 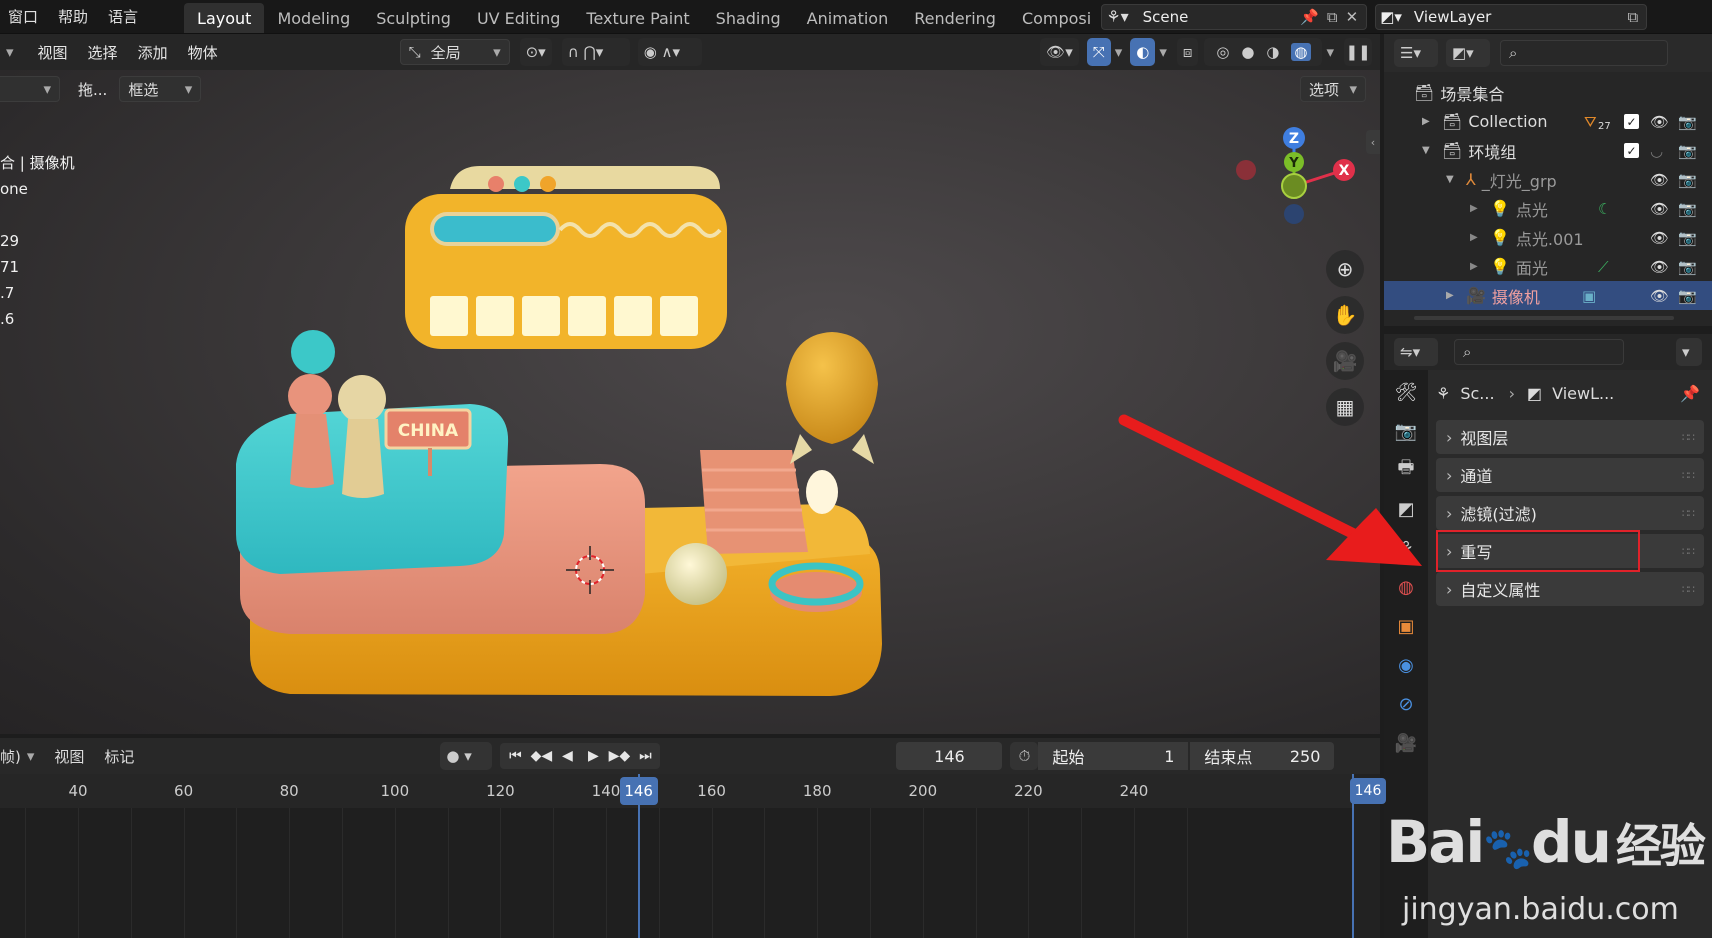 What do you see at coordinates (1548, 150) in the screenshot?
I see `outliner-row-env-group: ▼ 🗃 环境组 ✓ ◡ 📷` at bounding box center [1548, 150].